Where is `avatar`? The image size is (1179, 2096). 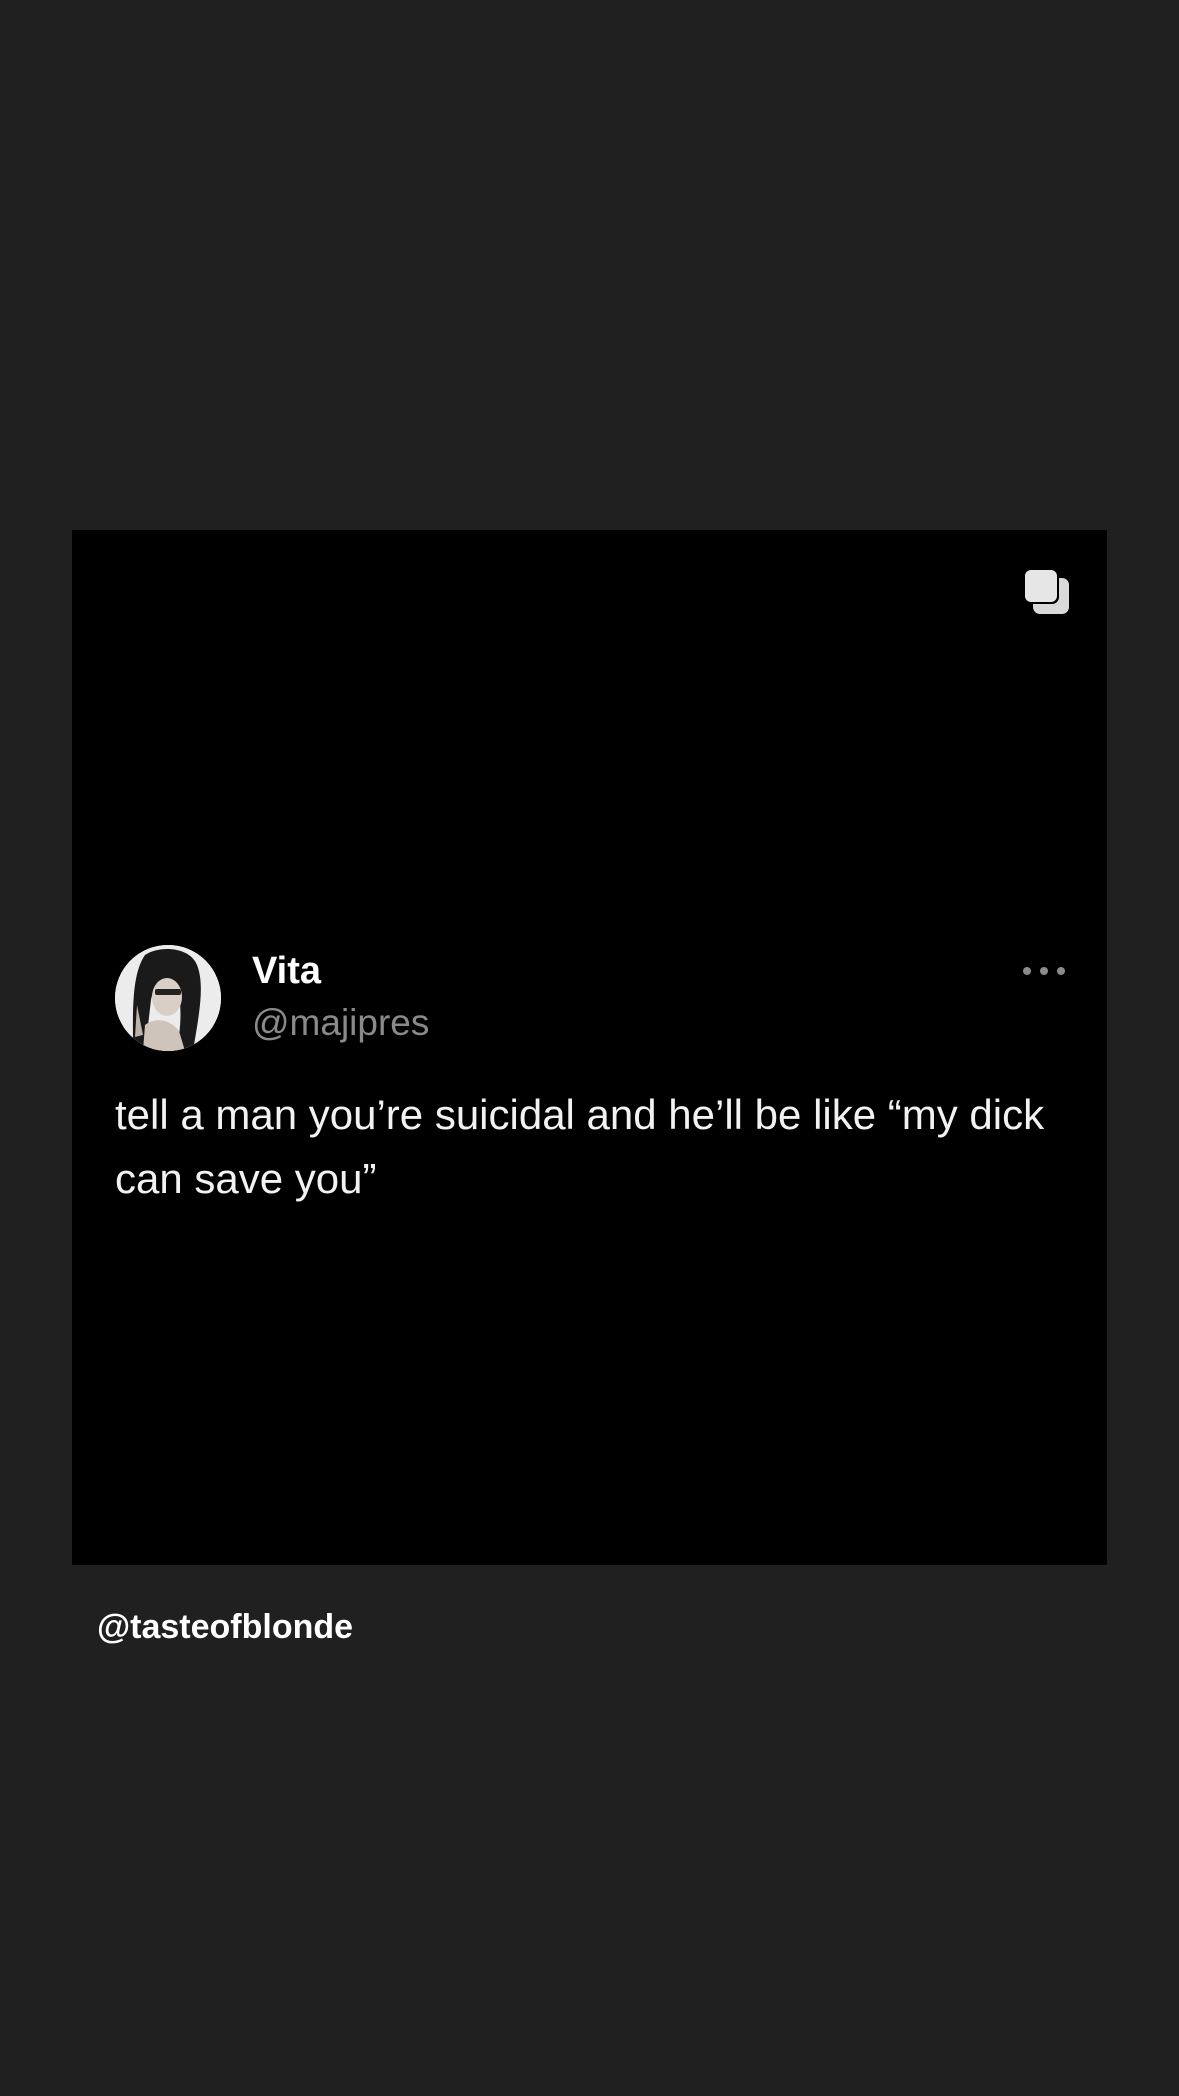 avatar is located at coordinates (168, 998).